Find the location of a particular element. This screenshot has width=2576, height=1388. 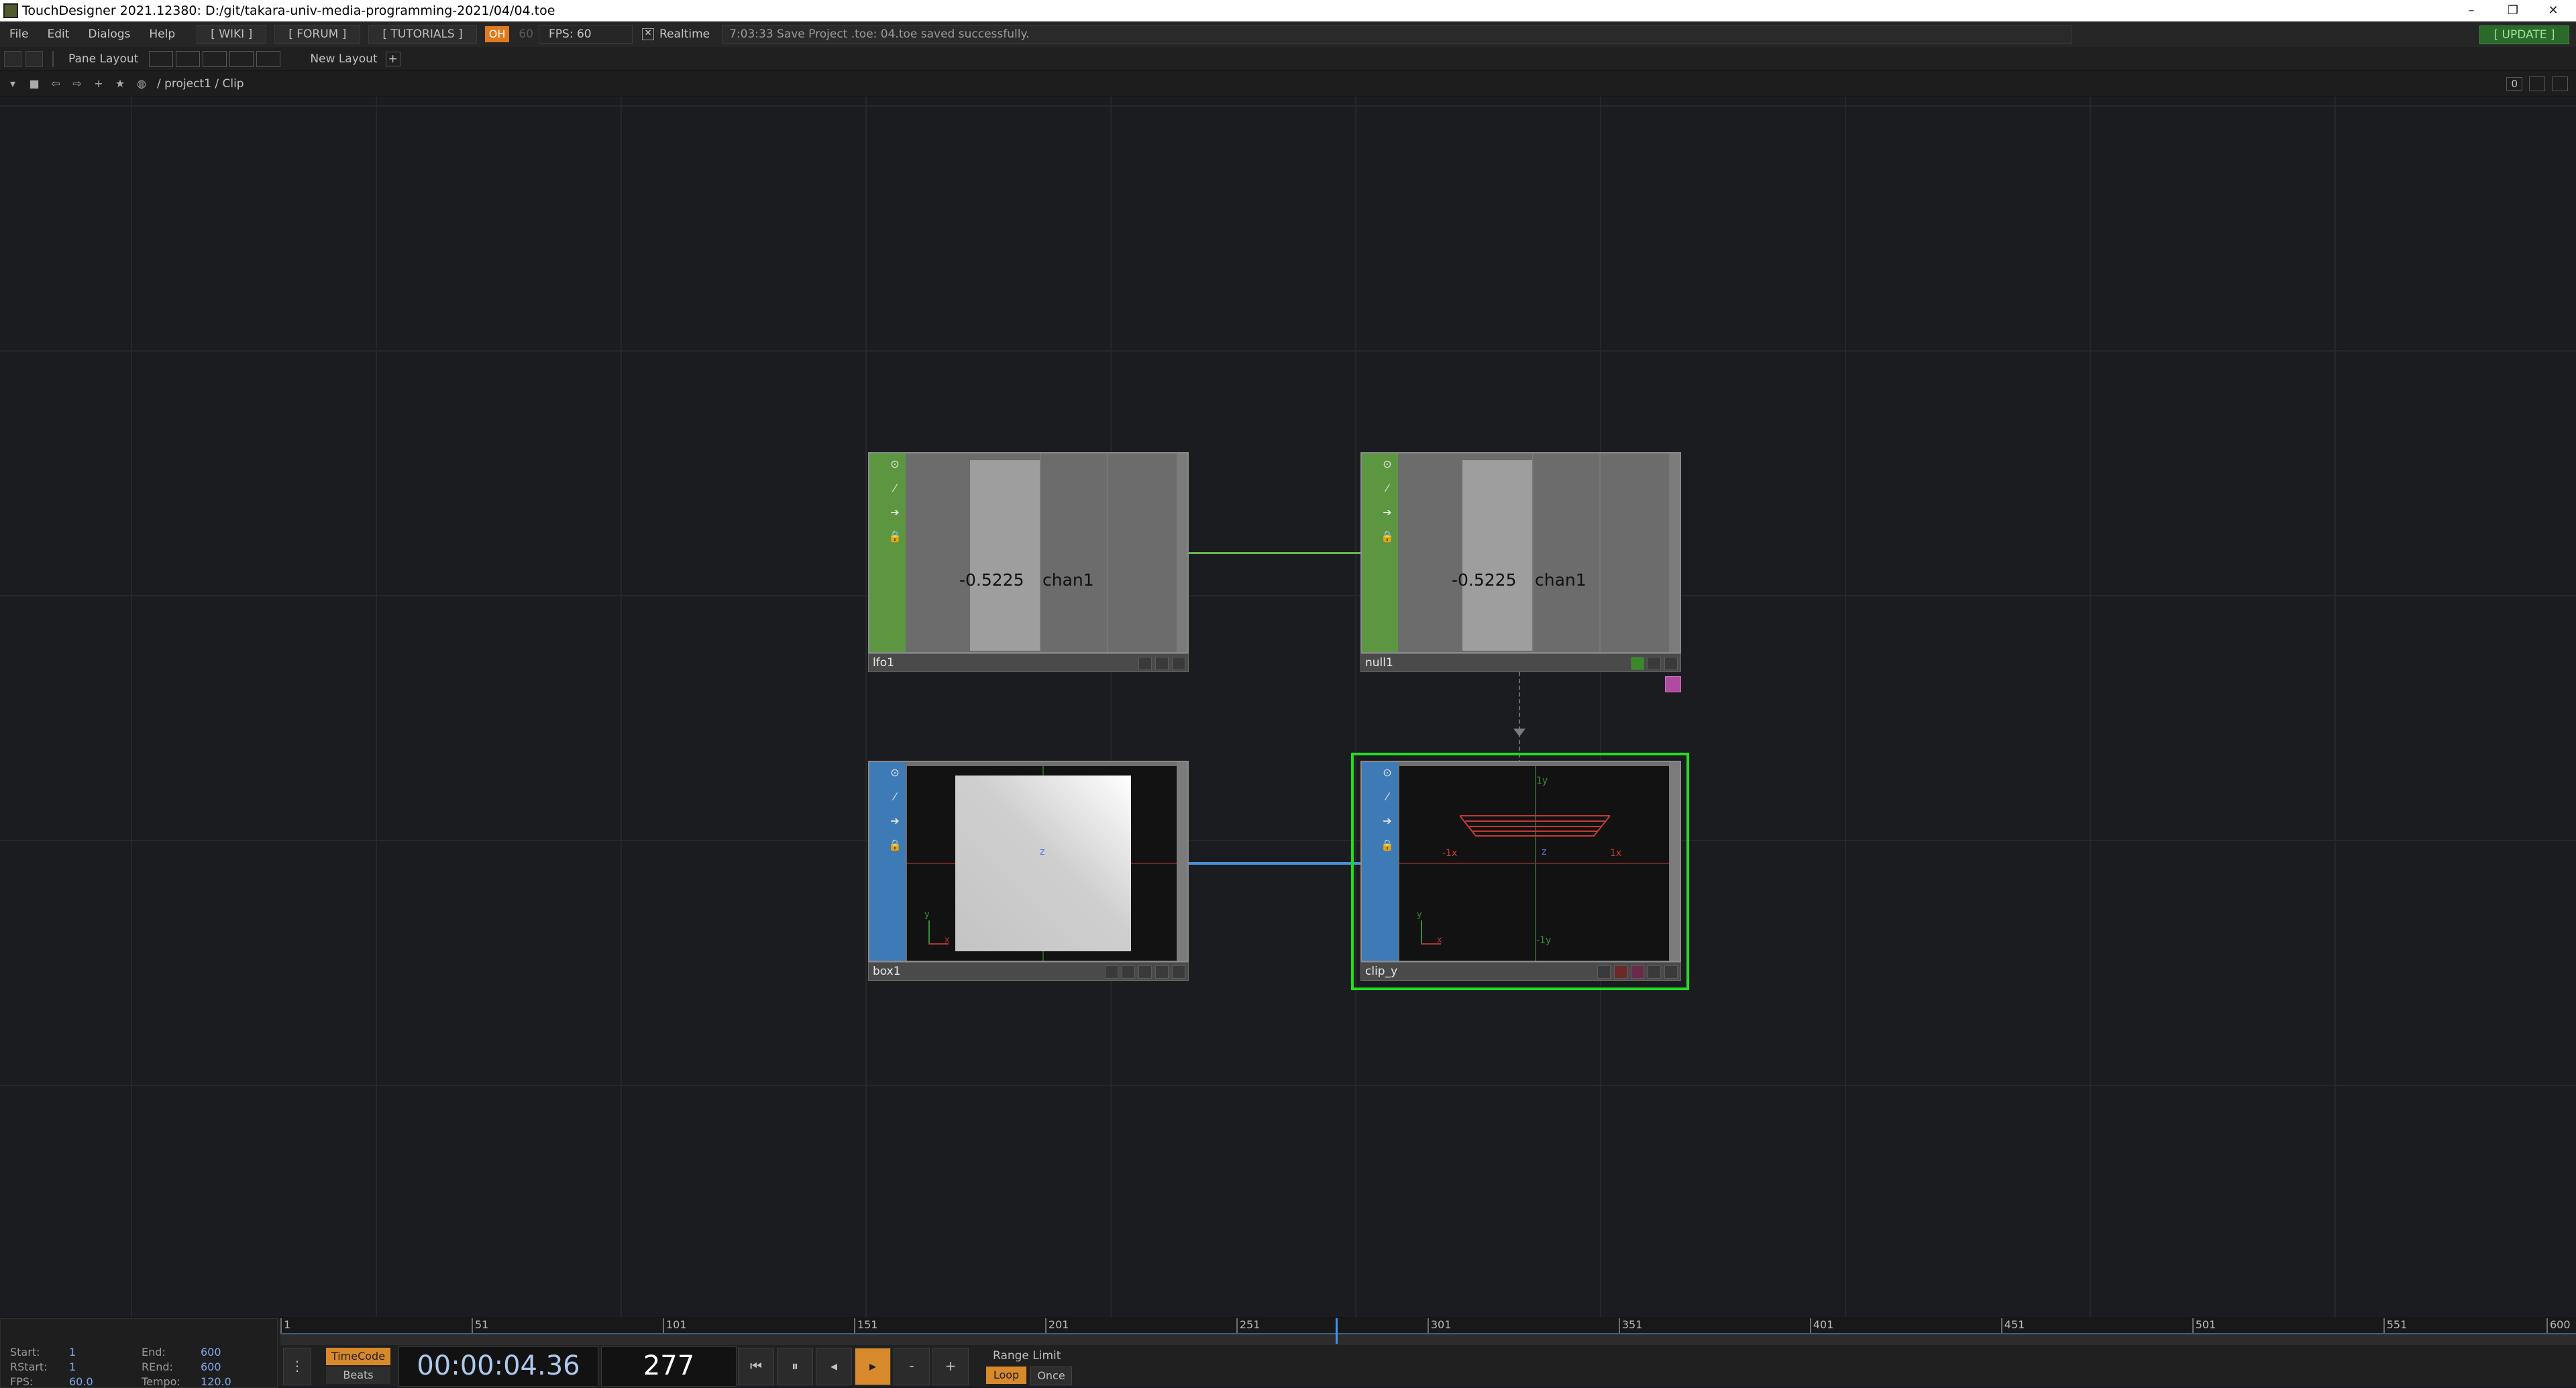

node-name: box1 is located at coordinates (887, 972).